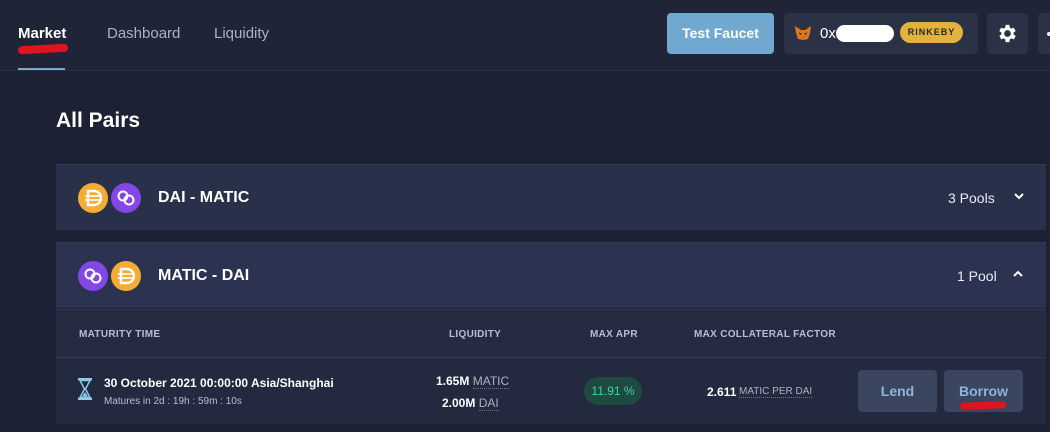  Describe the element at coordinates (931, 32) in the screenshot. I see `network-badge: RINKEBY` at that location.